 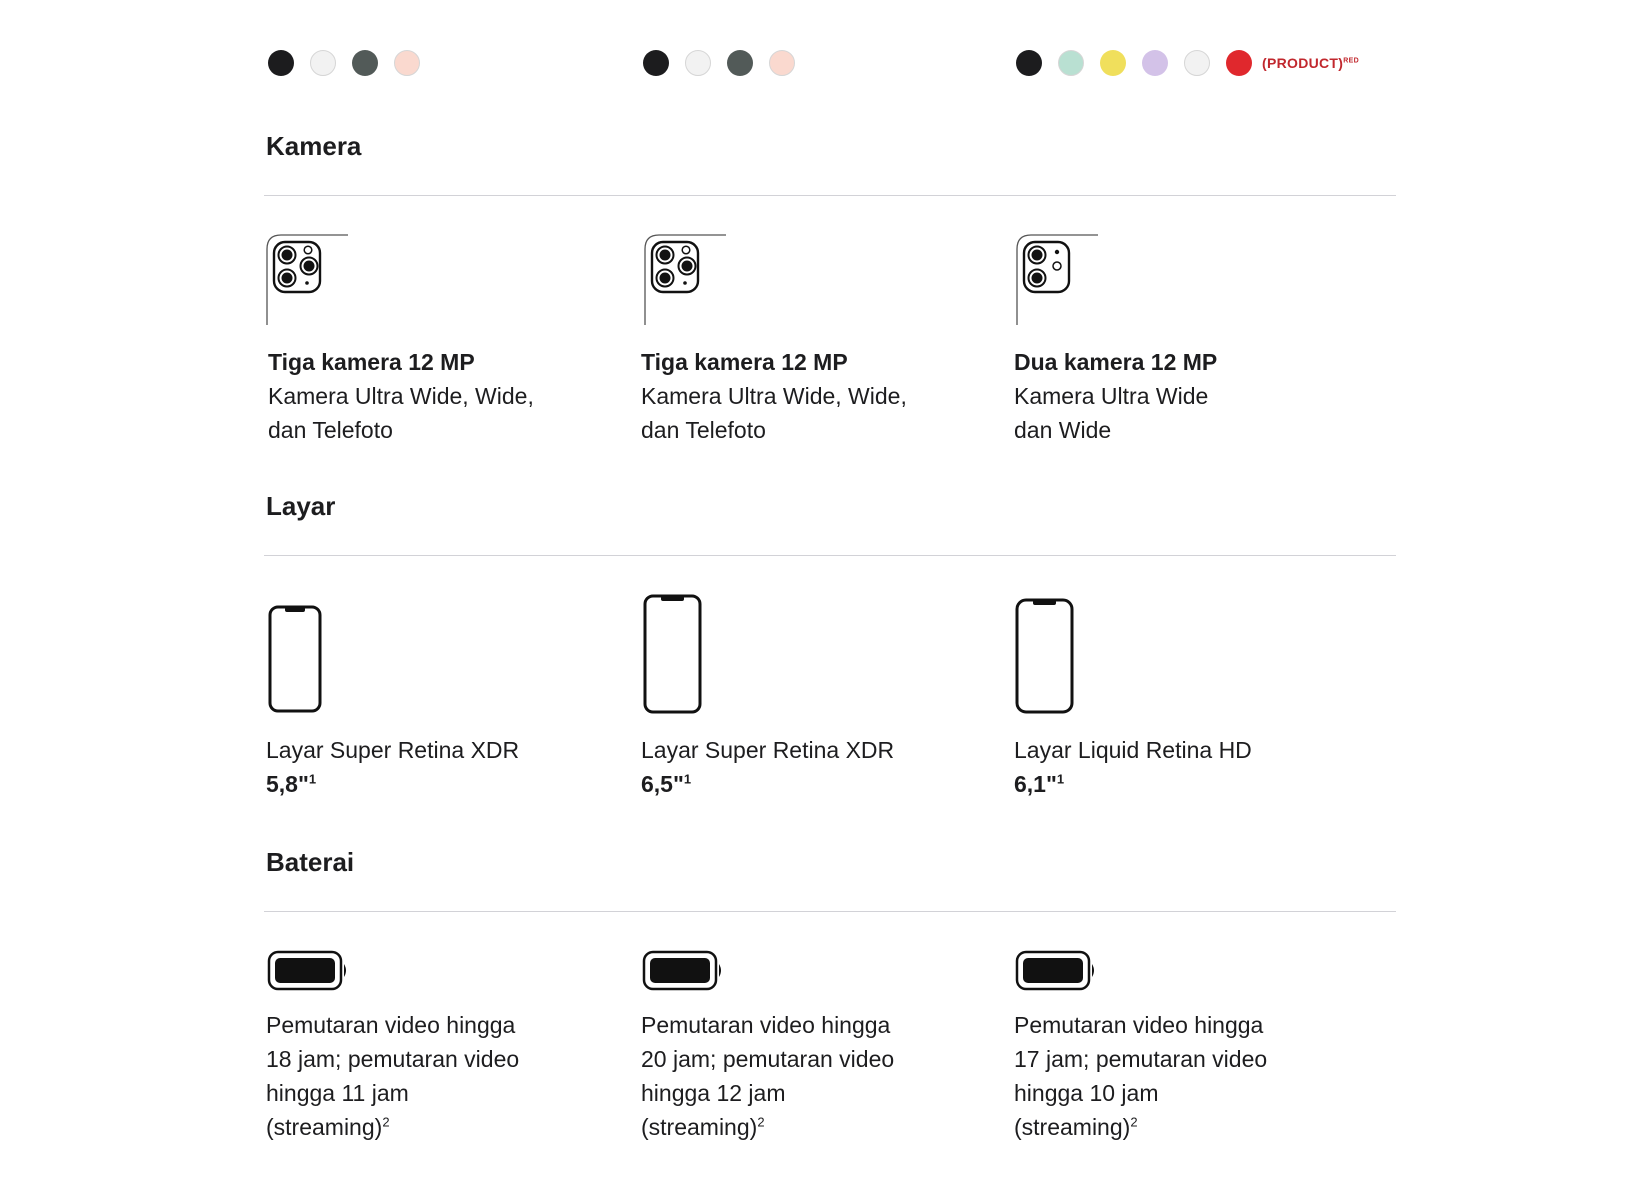 I want to click on battery-spec-line: 18 jam; pemutaran video, so click(x=393, y=1059).